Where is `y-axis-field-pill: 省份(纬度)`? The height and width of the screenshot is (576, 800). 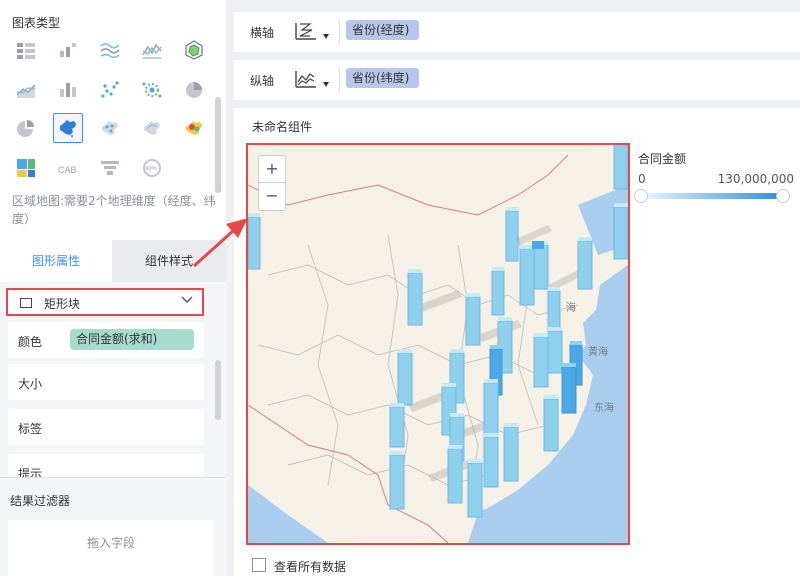
y-axis-field-pill: 省份(纬度) is located at coordinates (383, 78).